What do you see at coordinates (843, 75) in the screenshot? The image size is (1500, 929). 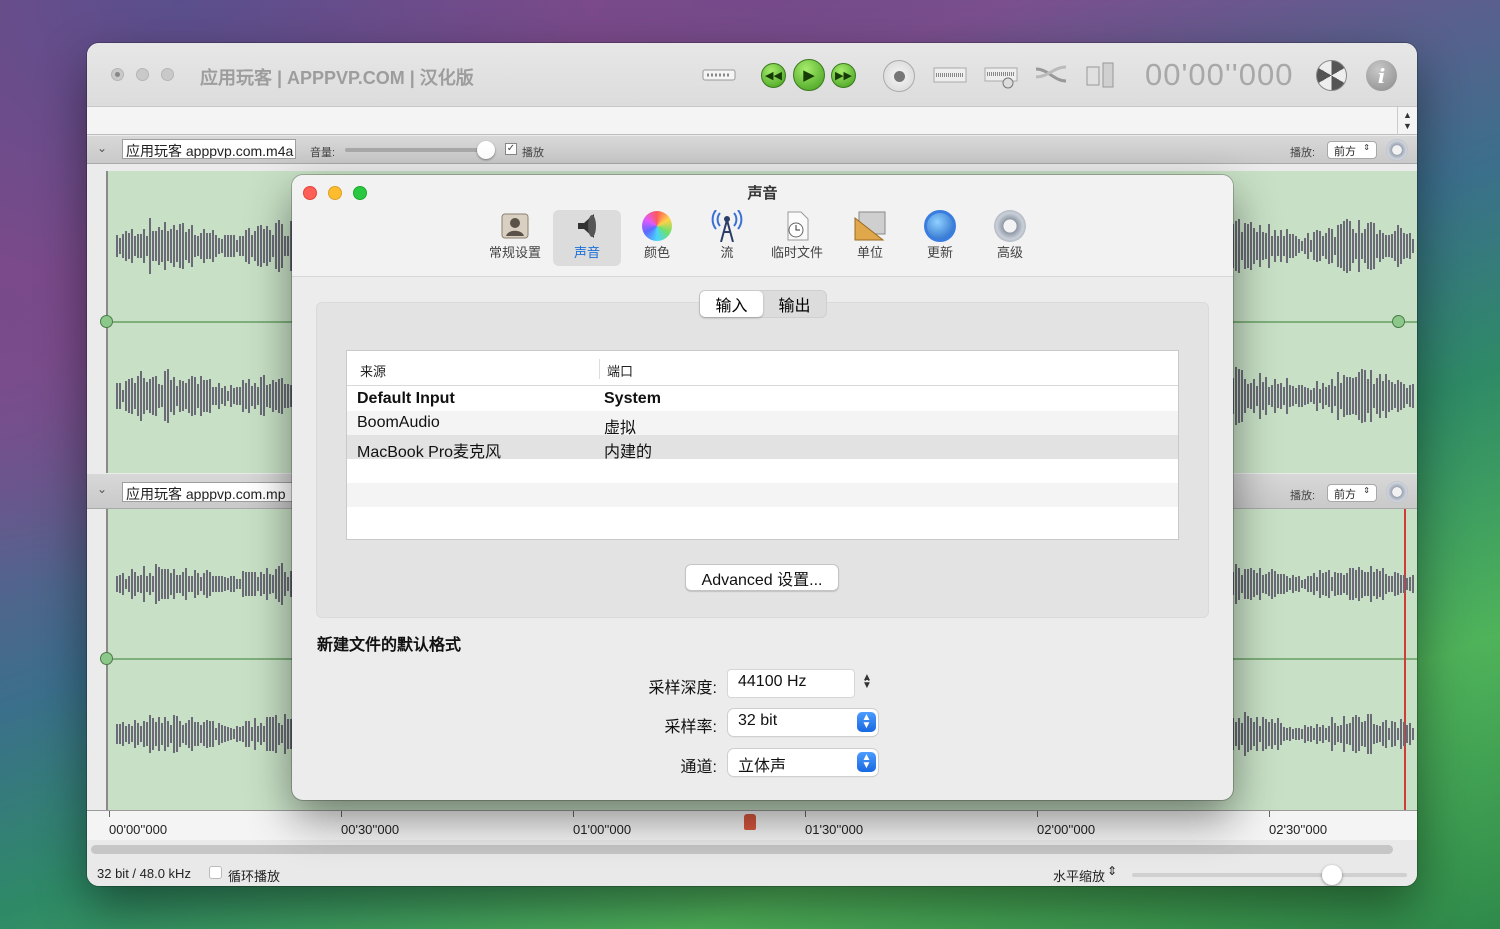 I see `fast-forward-button: ▶▶` at bounding box center [843, 75].